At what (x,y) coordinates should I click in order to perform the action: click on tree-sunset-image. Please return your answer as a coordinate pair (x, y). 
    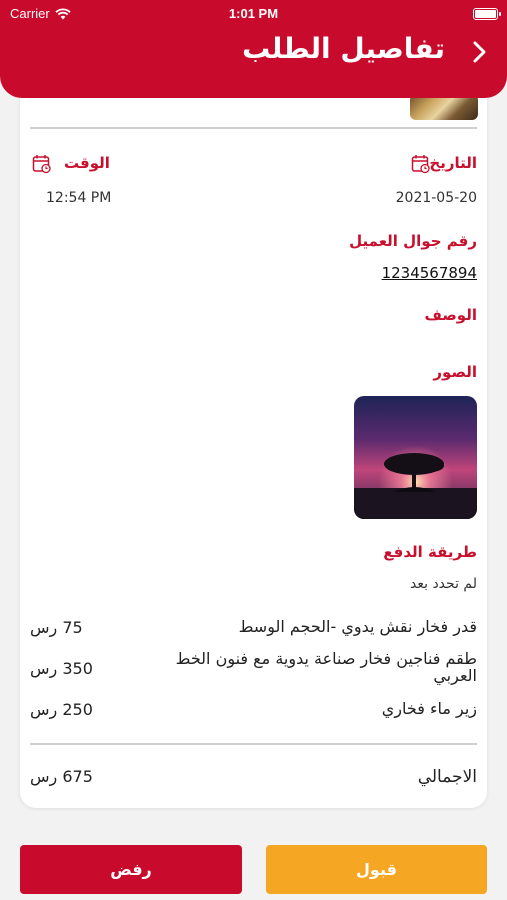
    Looking at the image, I should click on (415, 457).